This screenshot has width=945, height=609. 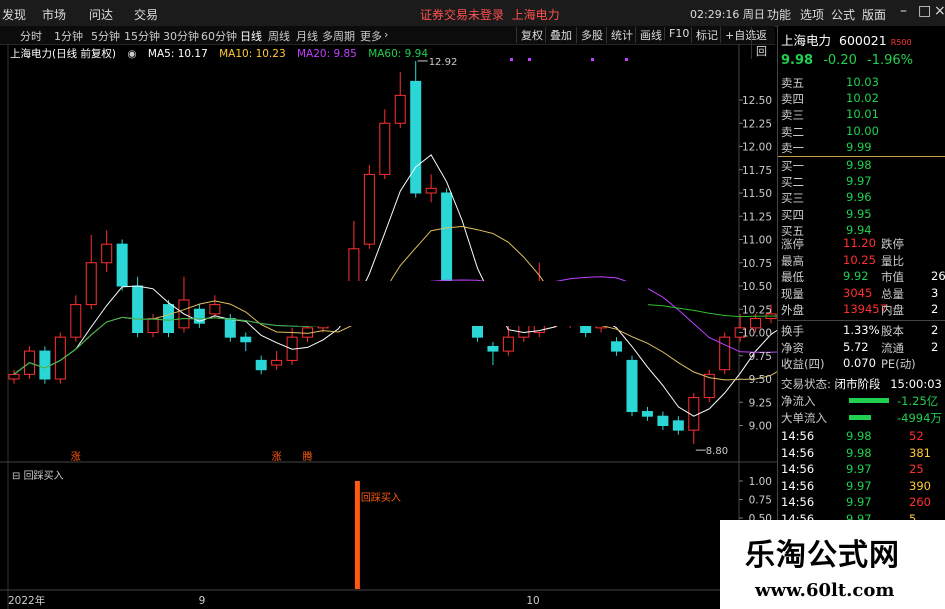 I want to click on stat-label: 收益(四), so click(x=803, y=364).